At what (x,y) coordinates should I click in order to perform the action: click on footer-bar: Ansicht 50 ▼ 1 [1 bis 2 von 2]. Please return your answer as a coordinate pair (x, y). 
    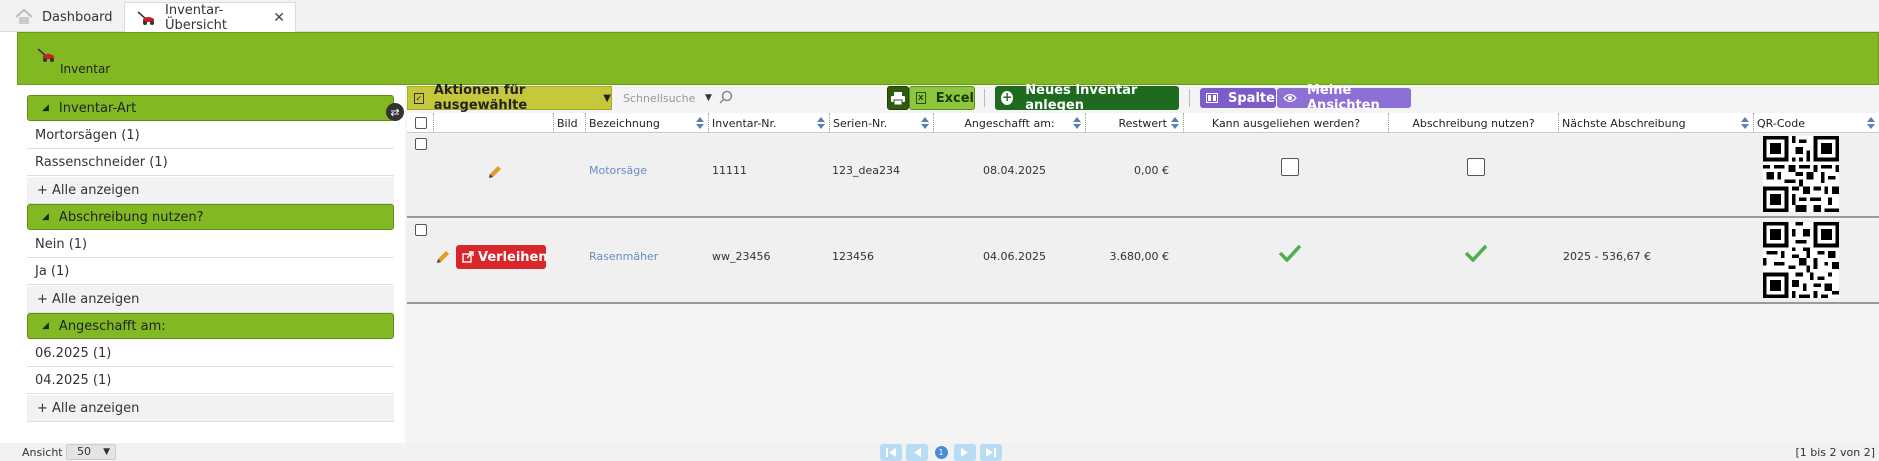
    Looking at the image, I should click on (939, 452).